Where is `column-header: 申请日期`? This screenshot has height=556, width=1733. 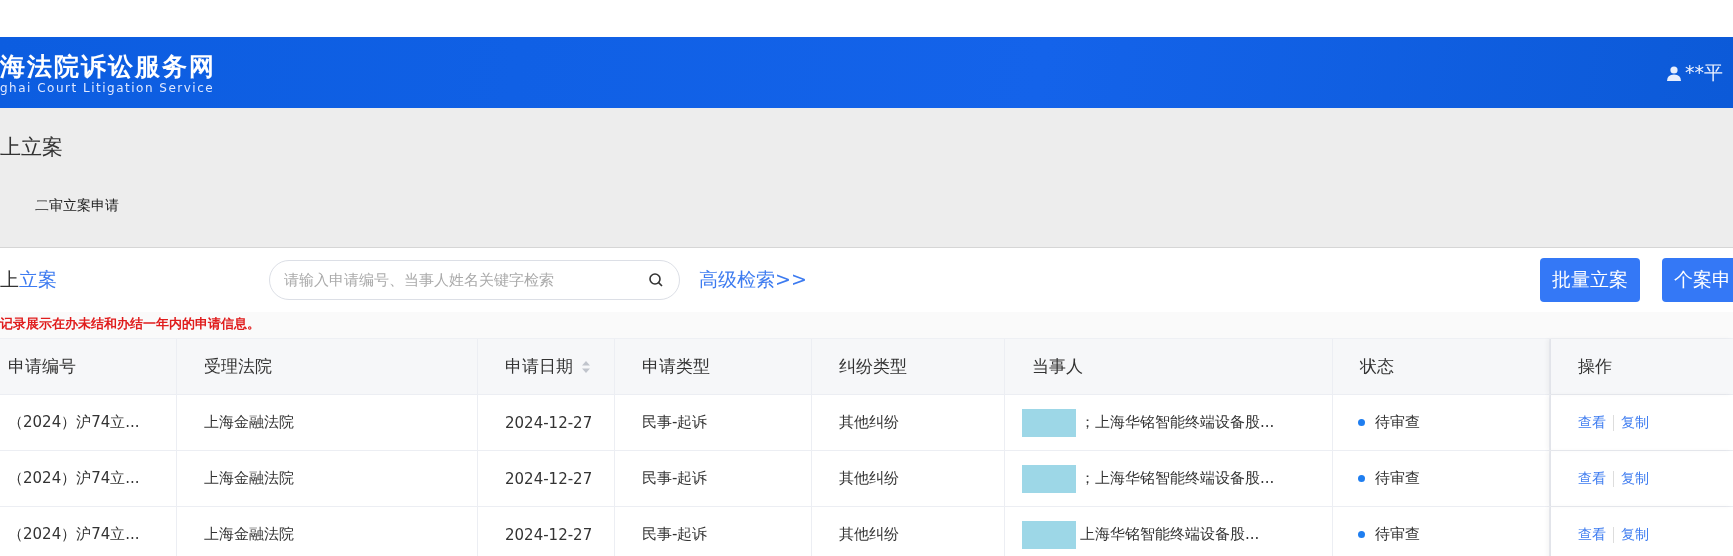 column-header: 申请日期 is located at coordinates (539, 366).